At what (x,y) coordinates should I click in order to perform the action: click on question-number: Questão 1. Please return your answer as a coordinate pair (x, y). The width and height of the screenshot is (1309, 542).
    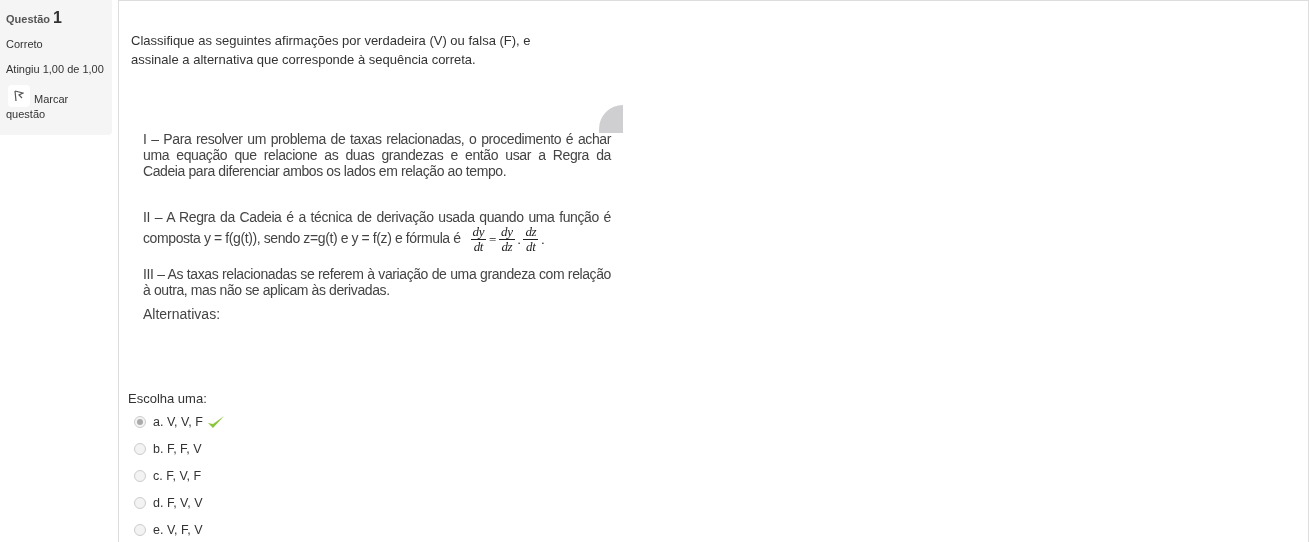
    Looking at the image, I should click on (34, 18).